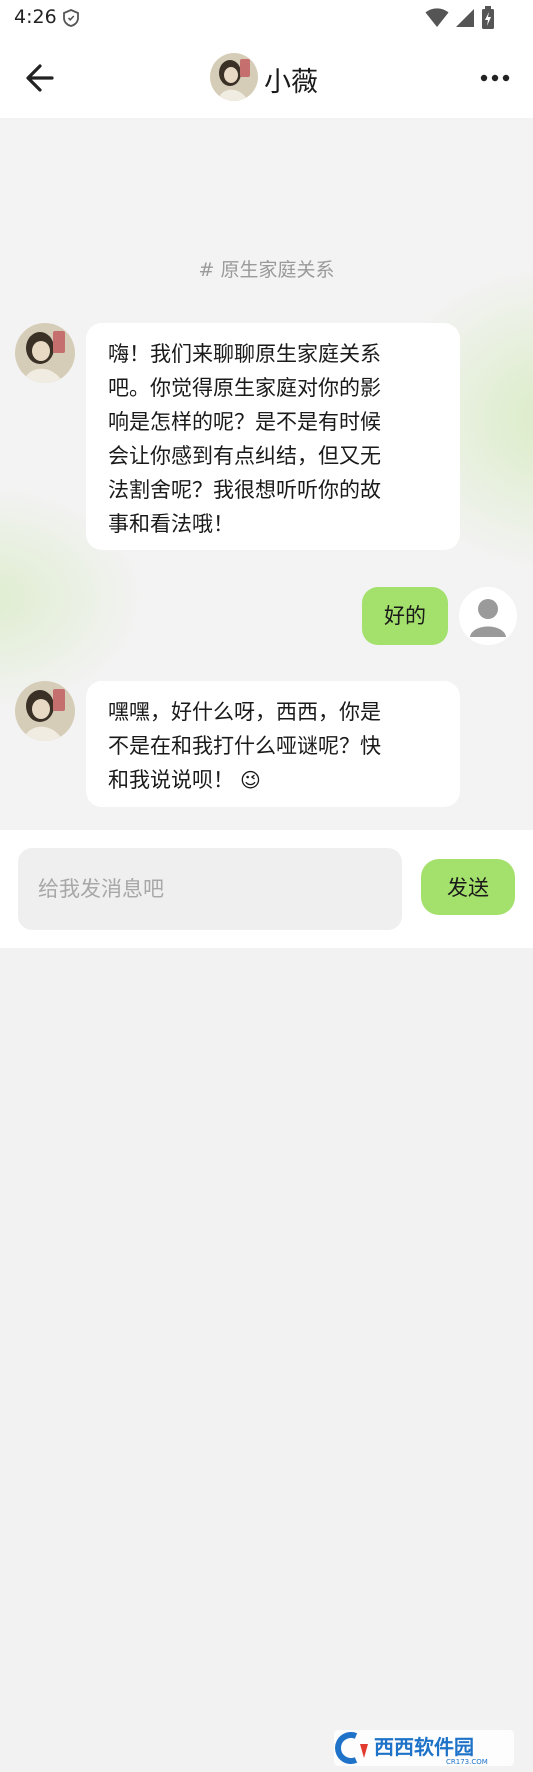 The height and width of the screenshot is (1772, 533). I want to click on message-input, so click(210, 889).